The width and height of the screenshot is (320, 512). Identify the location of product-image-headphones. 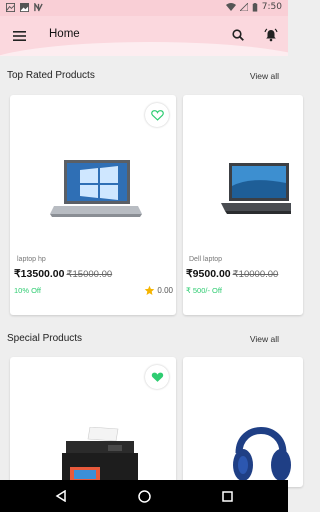
(262, 454).